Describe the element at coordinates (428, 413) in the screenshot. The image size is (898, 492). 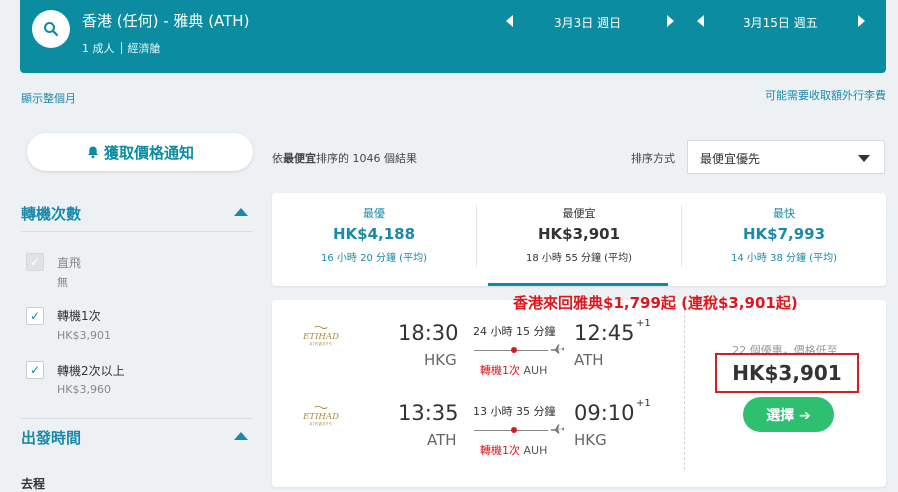
I see `leg2-depart-time: 13:35` at that location.